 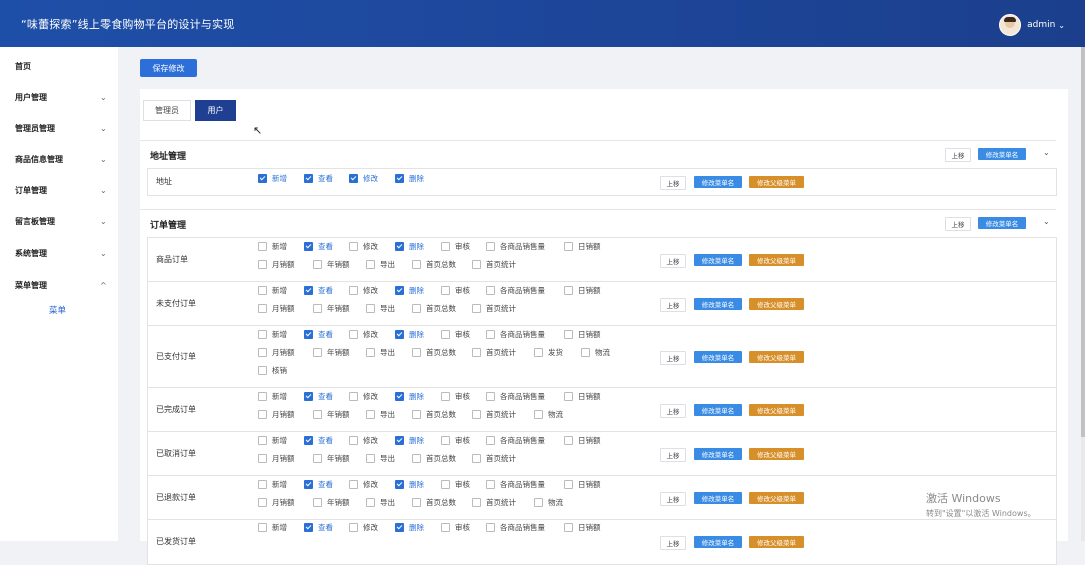 I want to click on user-menu: admin ⌄, so click(x=1032, y=25).